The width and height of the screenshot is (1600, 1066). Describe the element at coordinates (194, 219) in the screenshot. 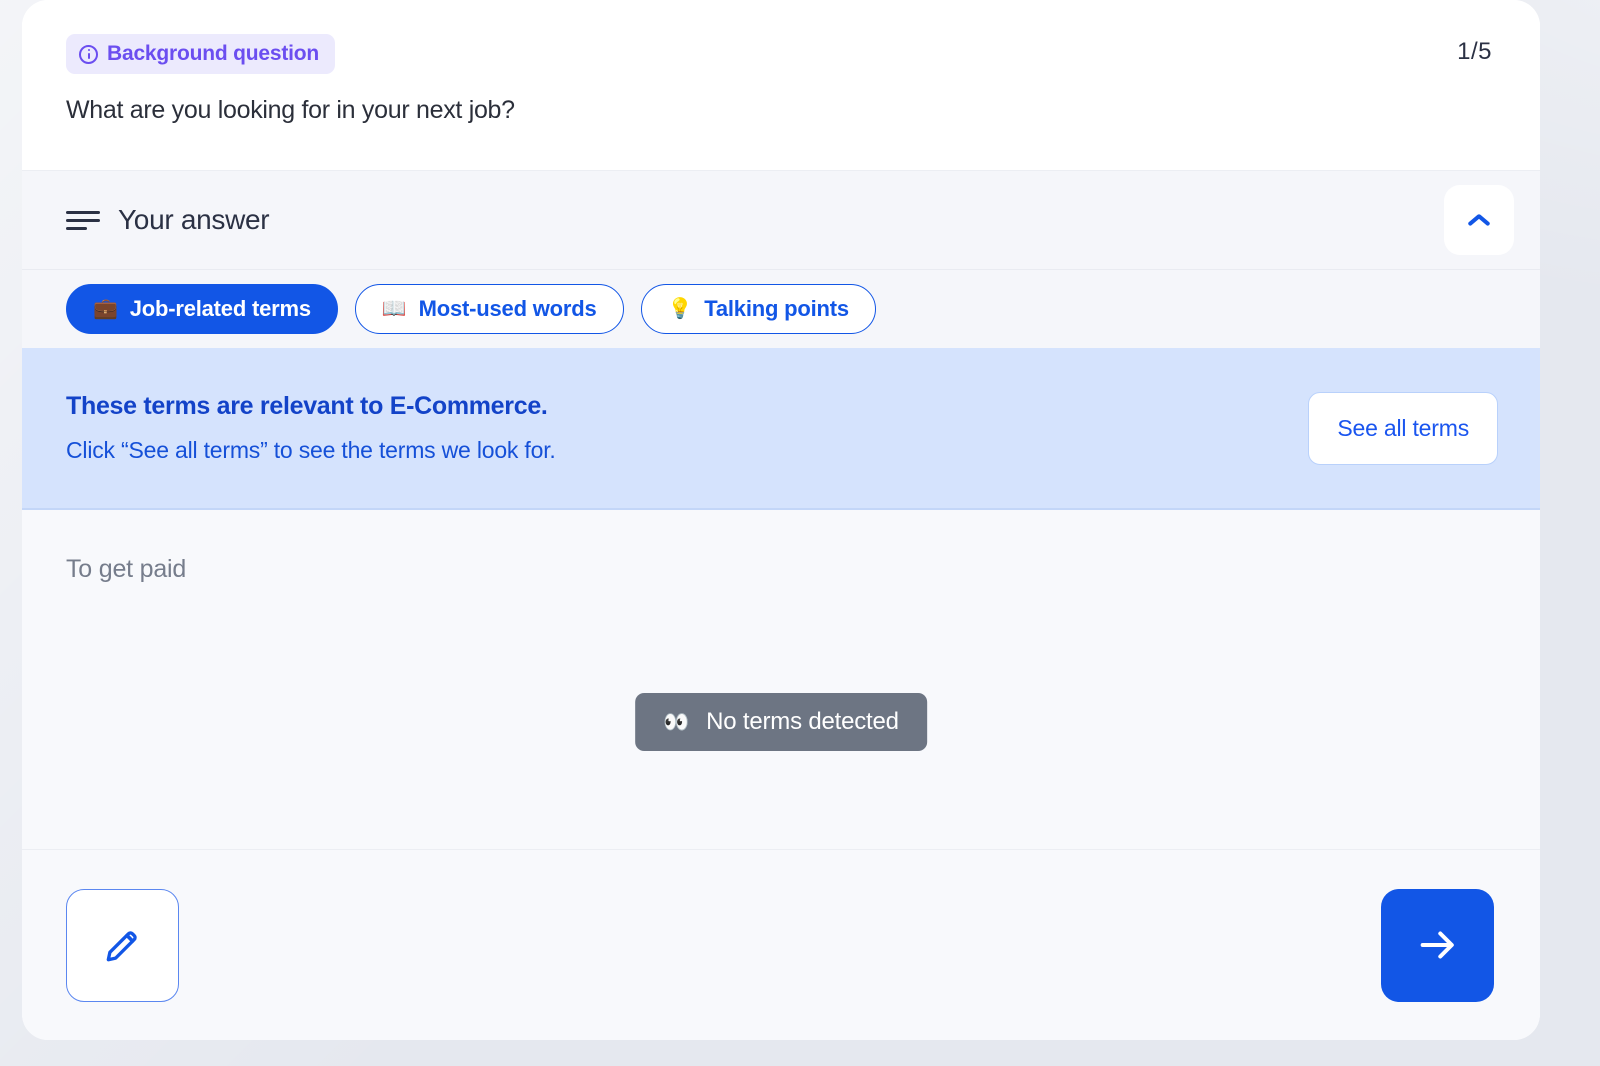

I see `answer-section-title: Your answer` at that location.